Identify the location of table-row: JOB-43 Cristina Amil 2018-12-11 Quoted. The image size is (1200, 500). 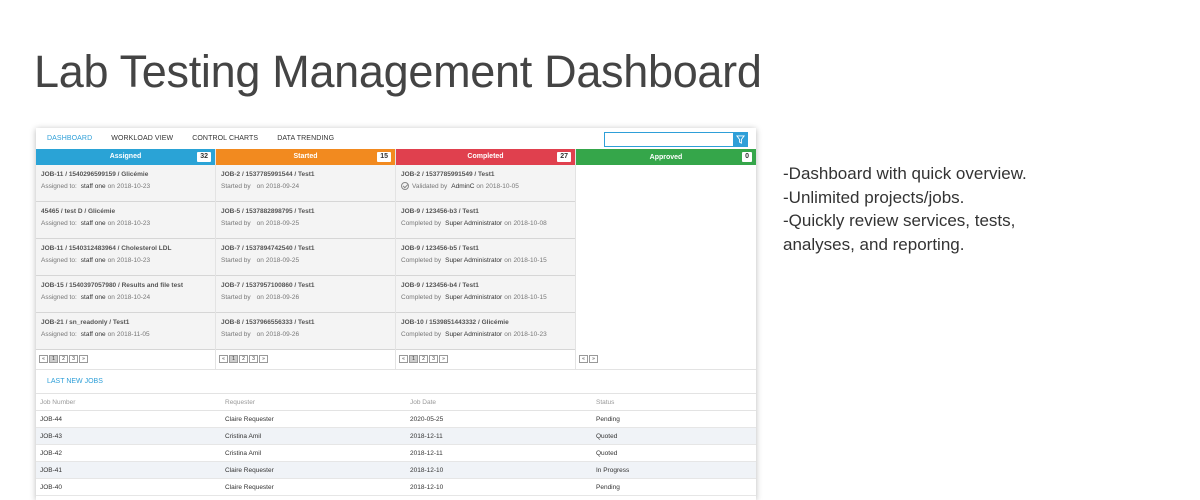
(396, 436).